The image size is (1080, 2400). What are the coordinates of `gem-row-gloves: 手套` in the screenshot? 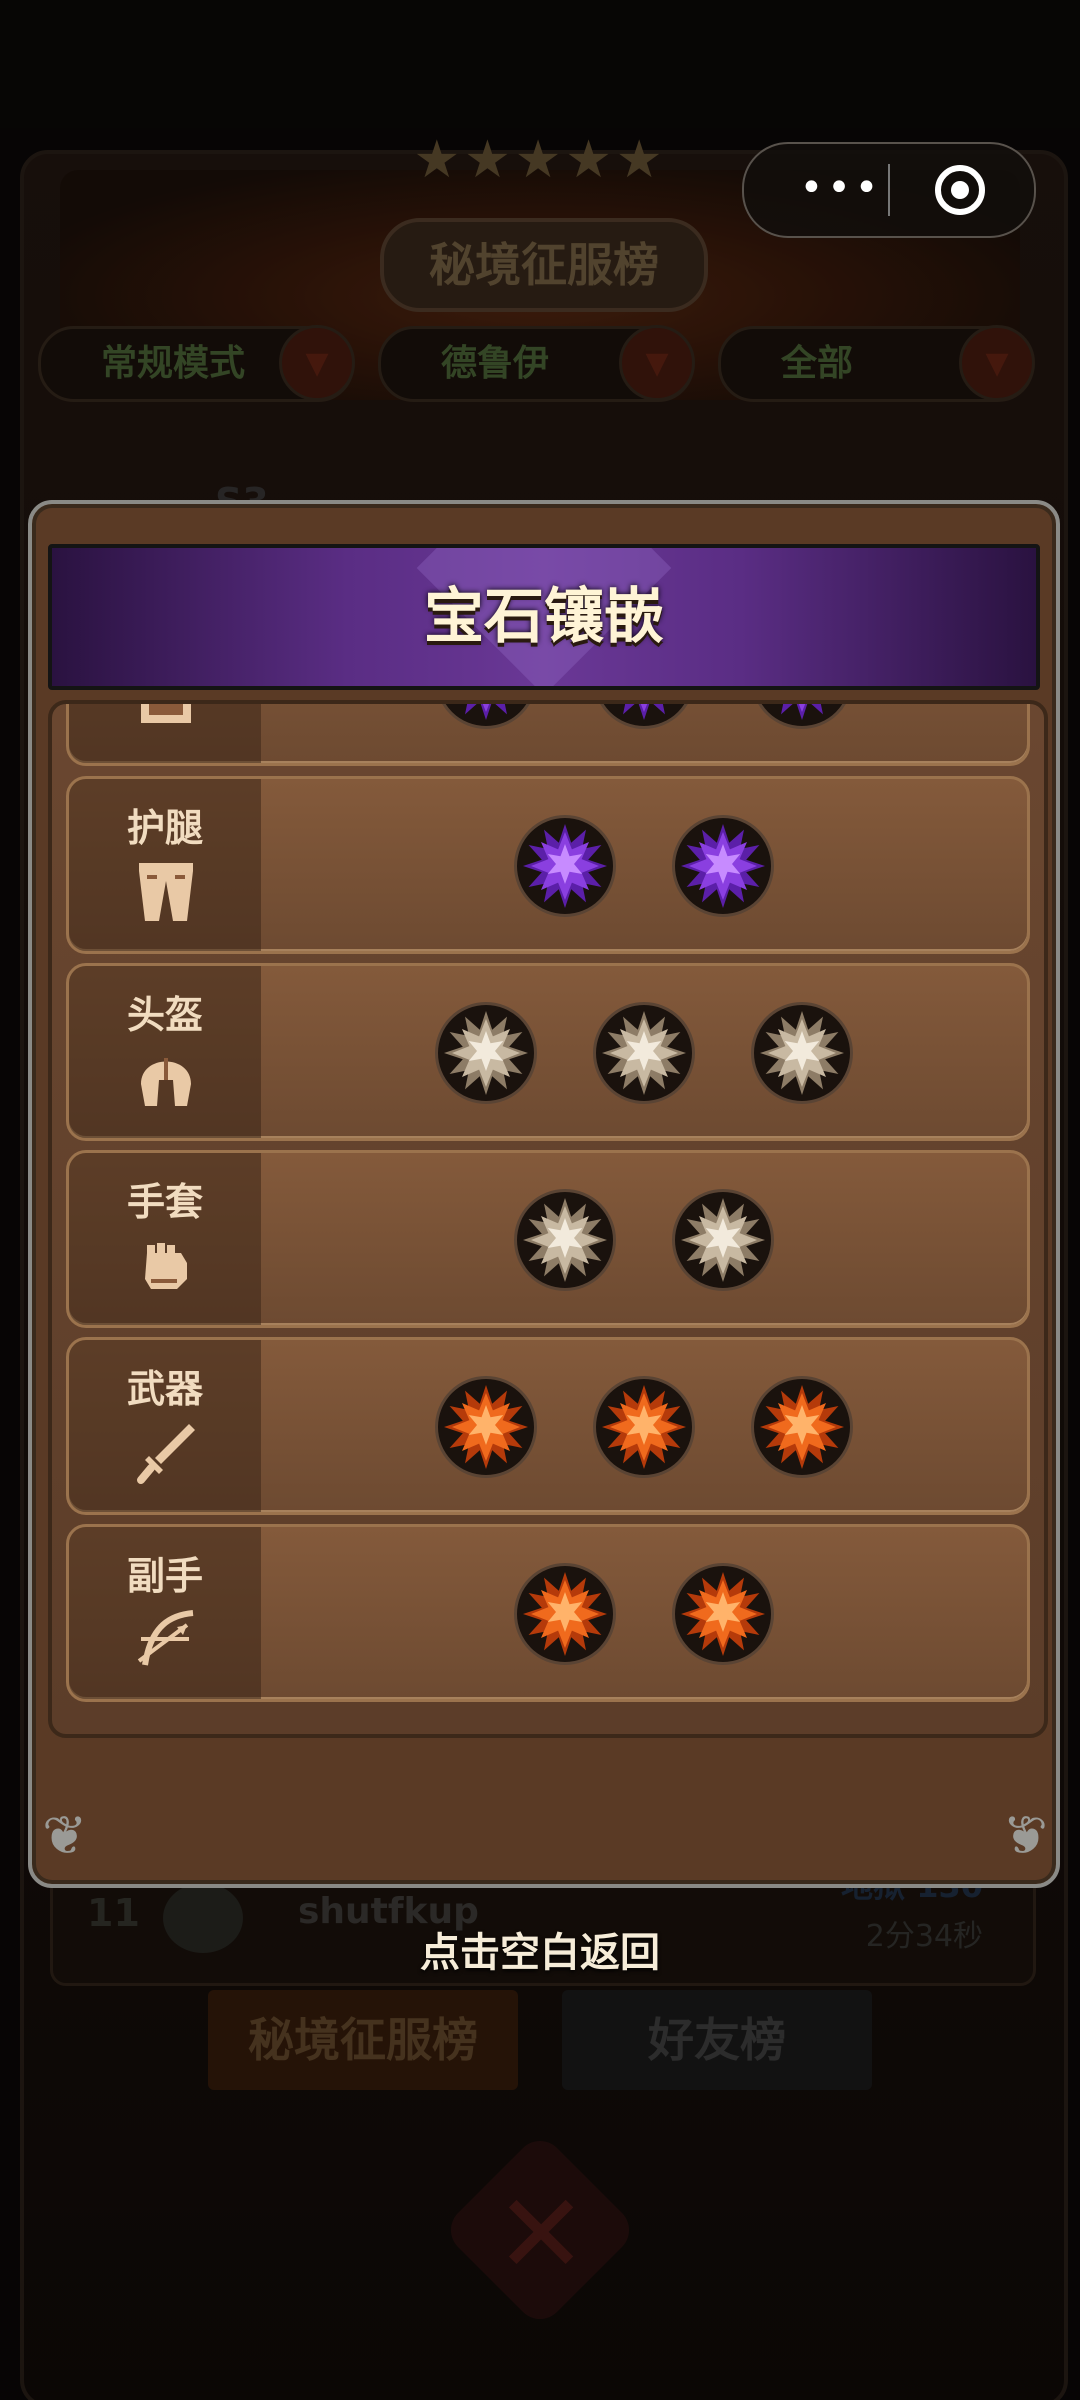 It's located at (548, 1239).